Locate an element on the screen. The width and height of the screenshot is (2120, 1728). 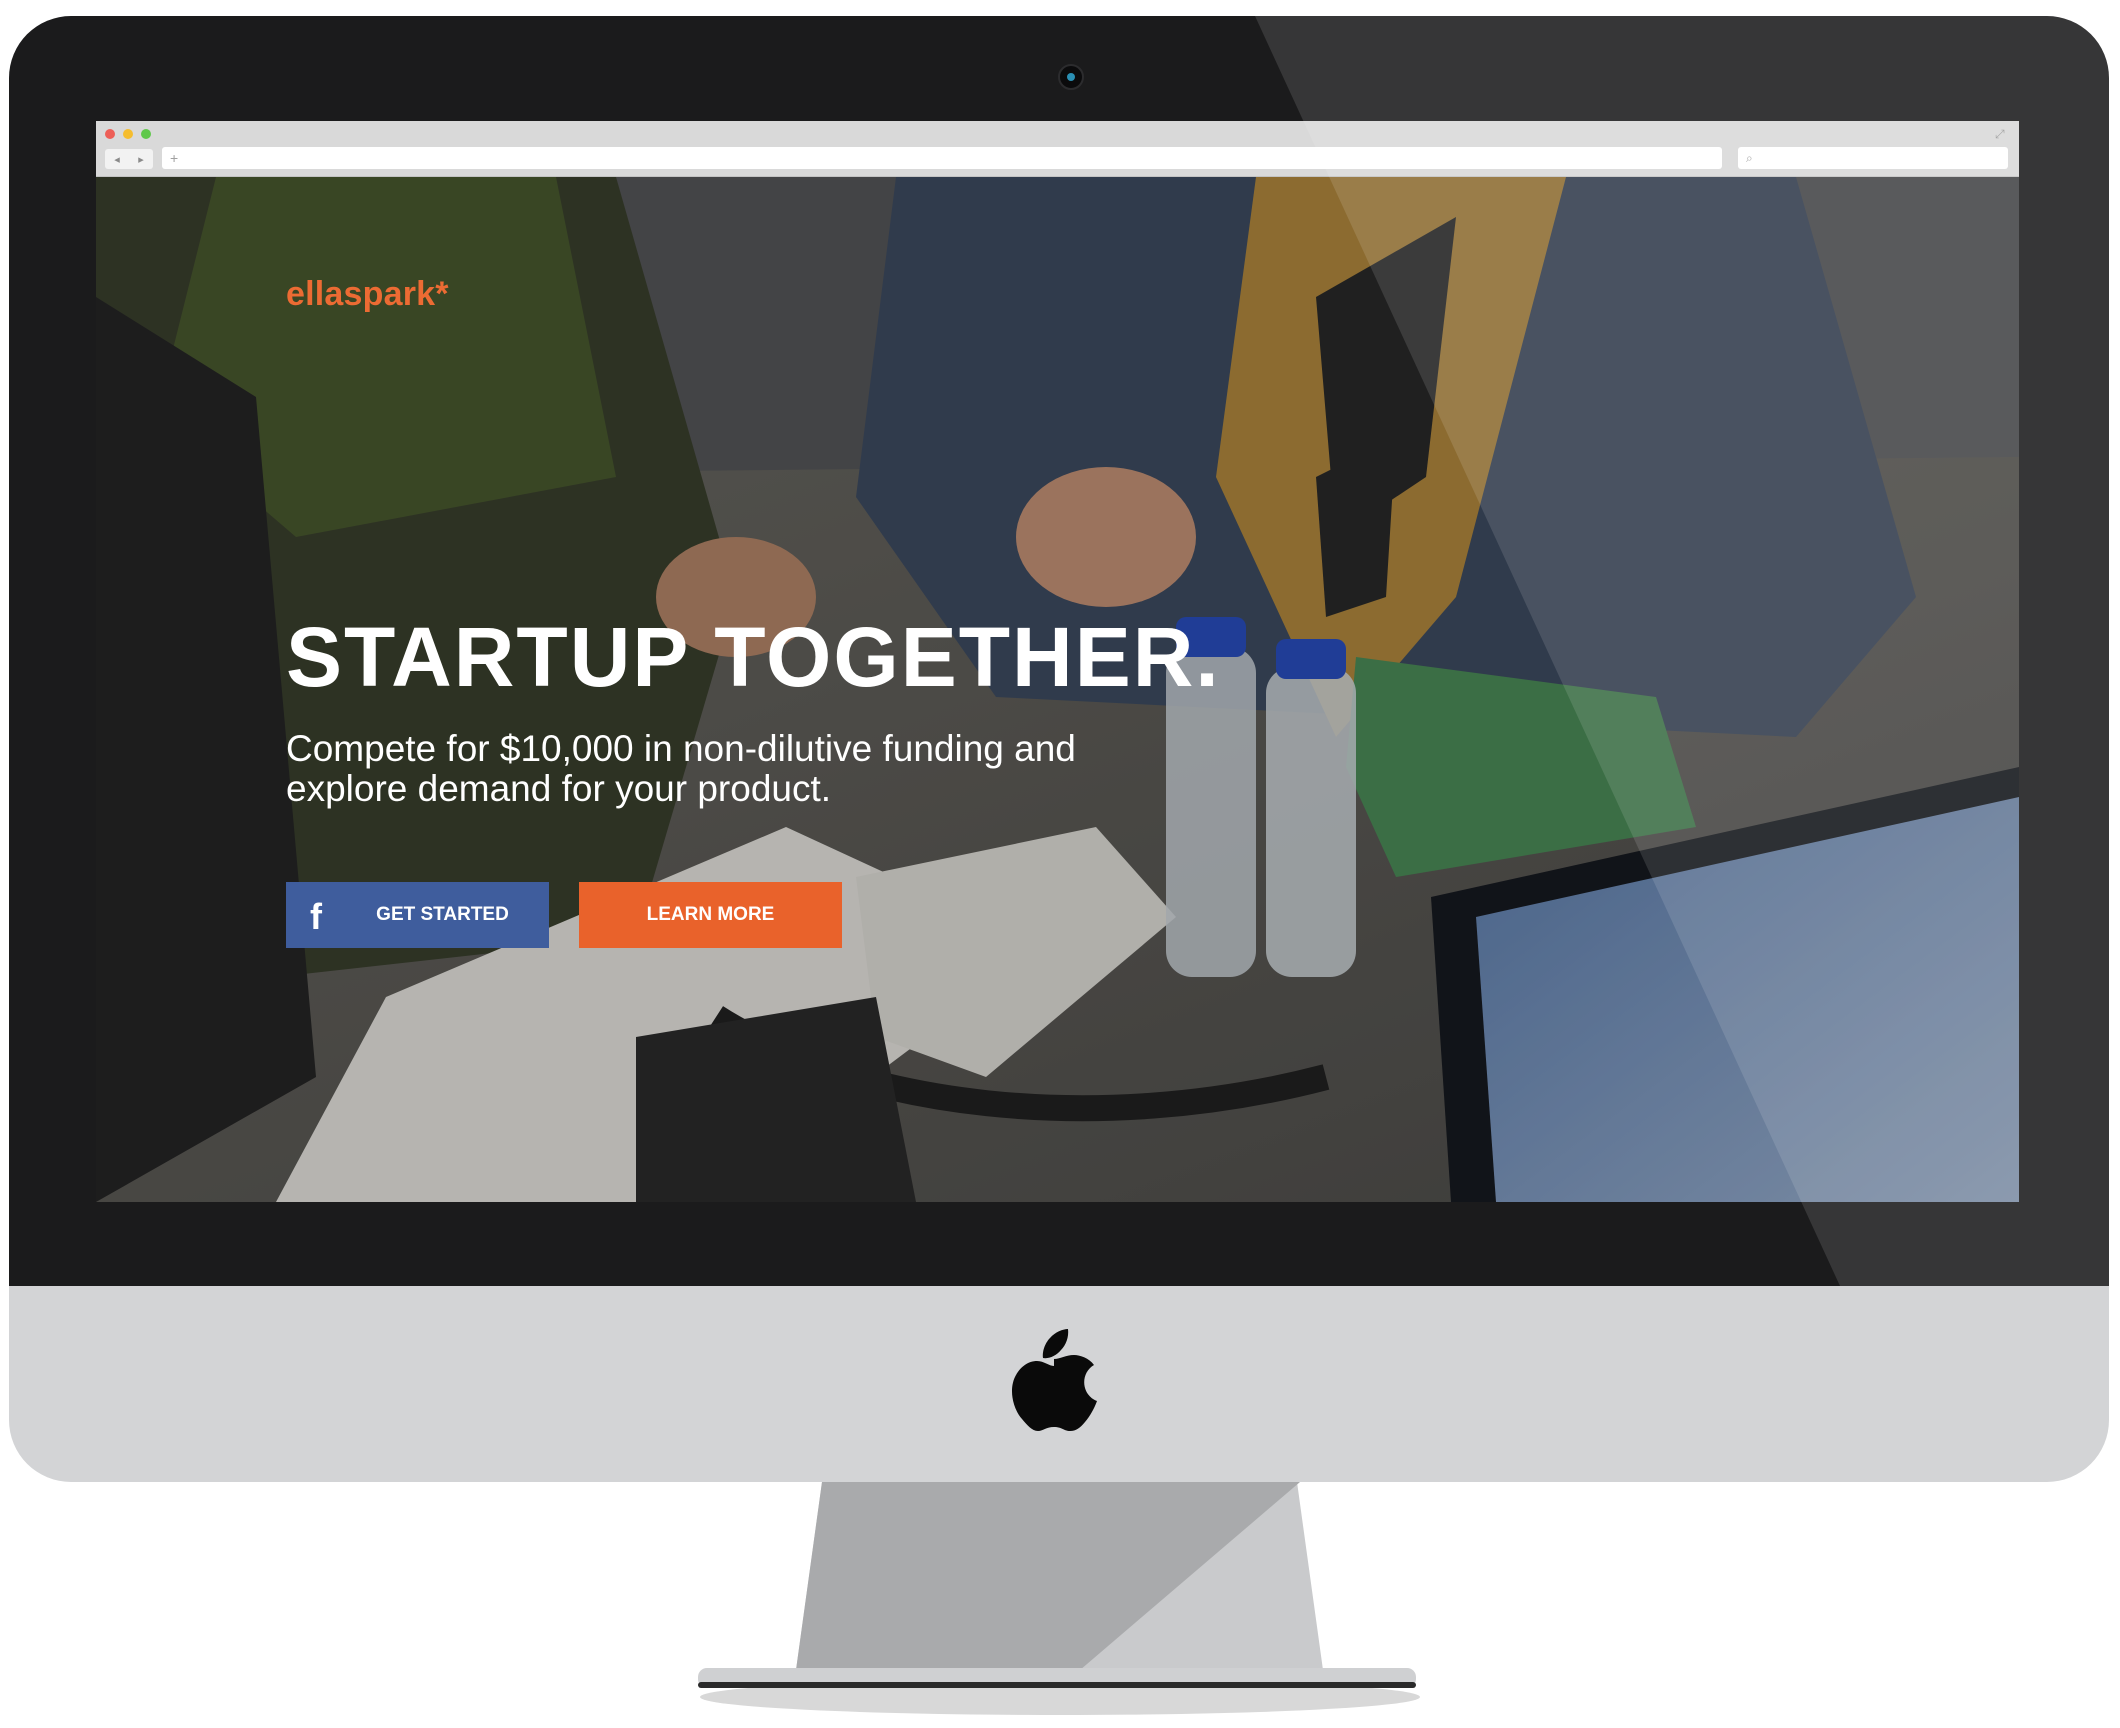
address-bar: + is located at coordinates (942, 158).